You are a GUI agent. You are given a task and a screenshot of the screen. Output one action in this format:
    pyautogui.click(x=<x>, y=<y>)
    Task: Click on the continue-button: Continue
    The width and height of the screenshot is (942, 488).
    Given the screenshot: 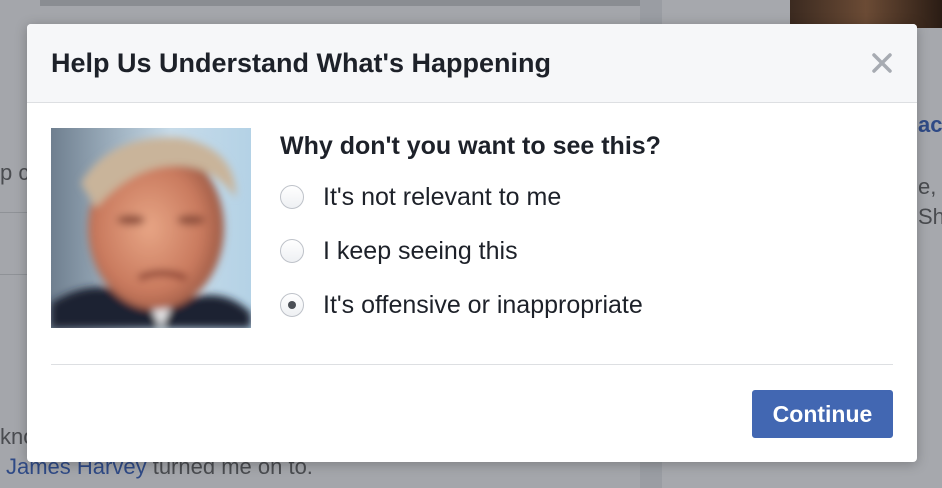 What is the action you would take?
    pyautogui.click(x=822, y=414)
    